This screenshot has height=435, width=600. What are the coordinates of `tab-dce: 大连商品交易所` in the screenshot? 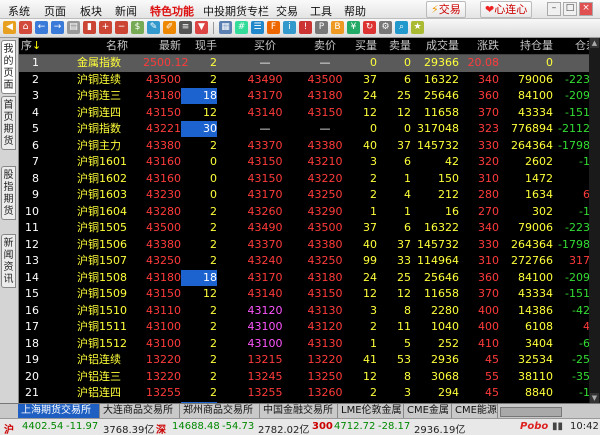 It's located at (140, 411).